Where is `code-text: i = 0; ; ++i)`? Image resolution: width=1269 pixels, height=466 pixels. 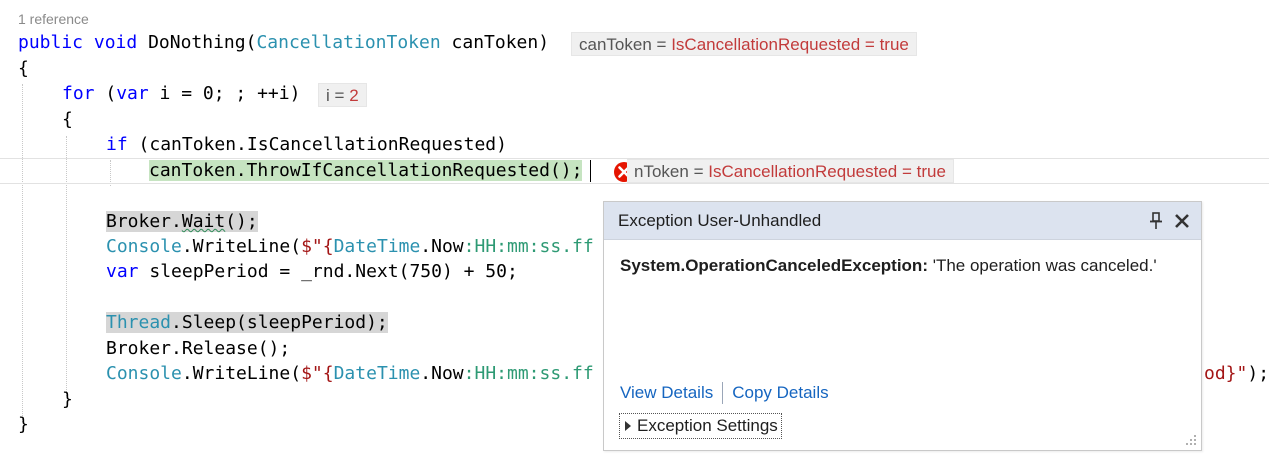
code-text: i = 0; ; ++i) is located at coordinates (224, 93).